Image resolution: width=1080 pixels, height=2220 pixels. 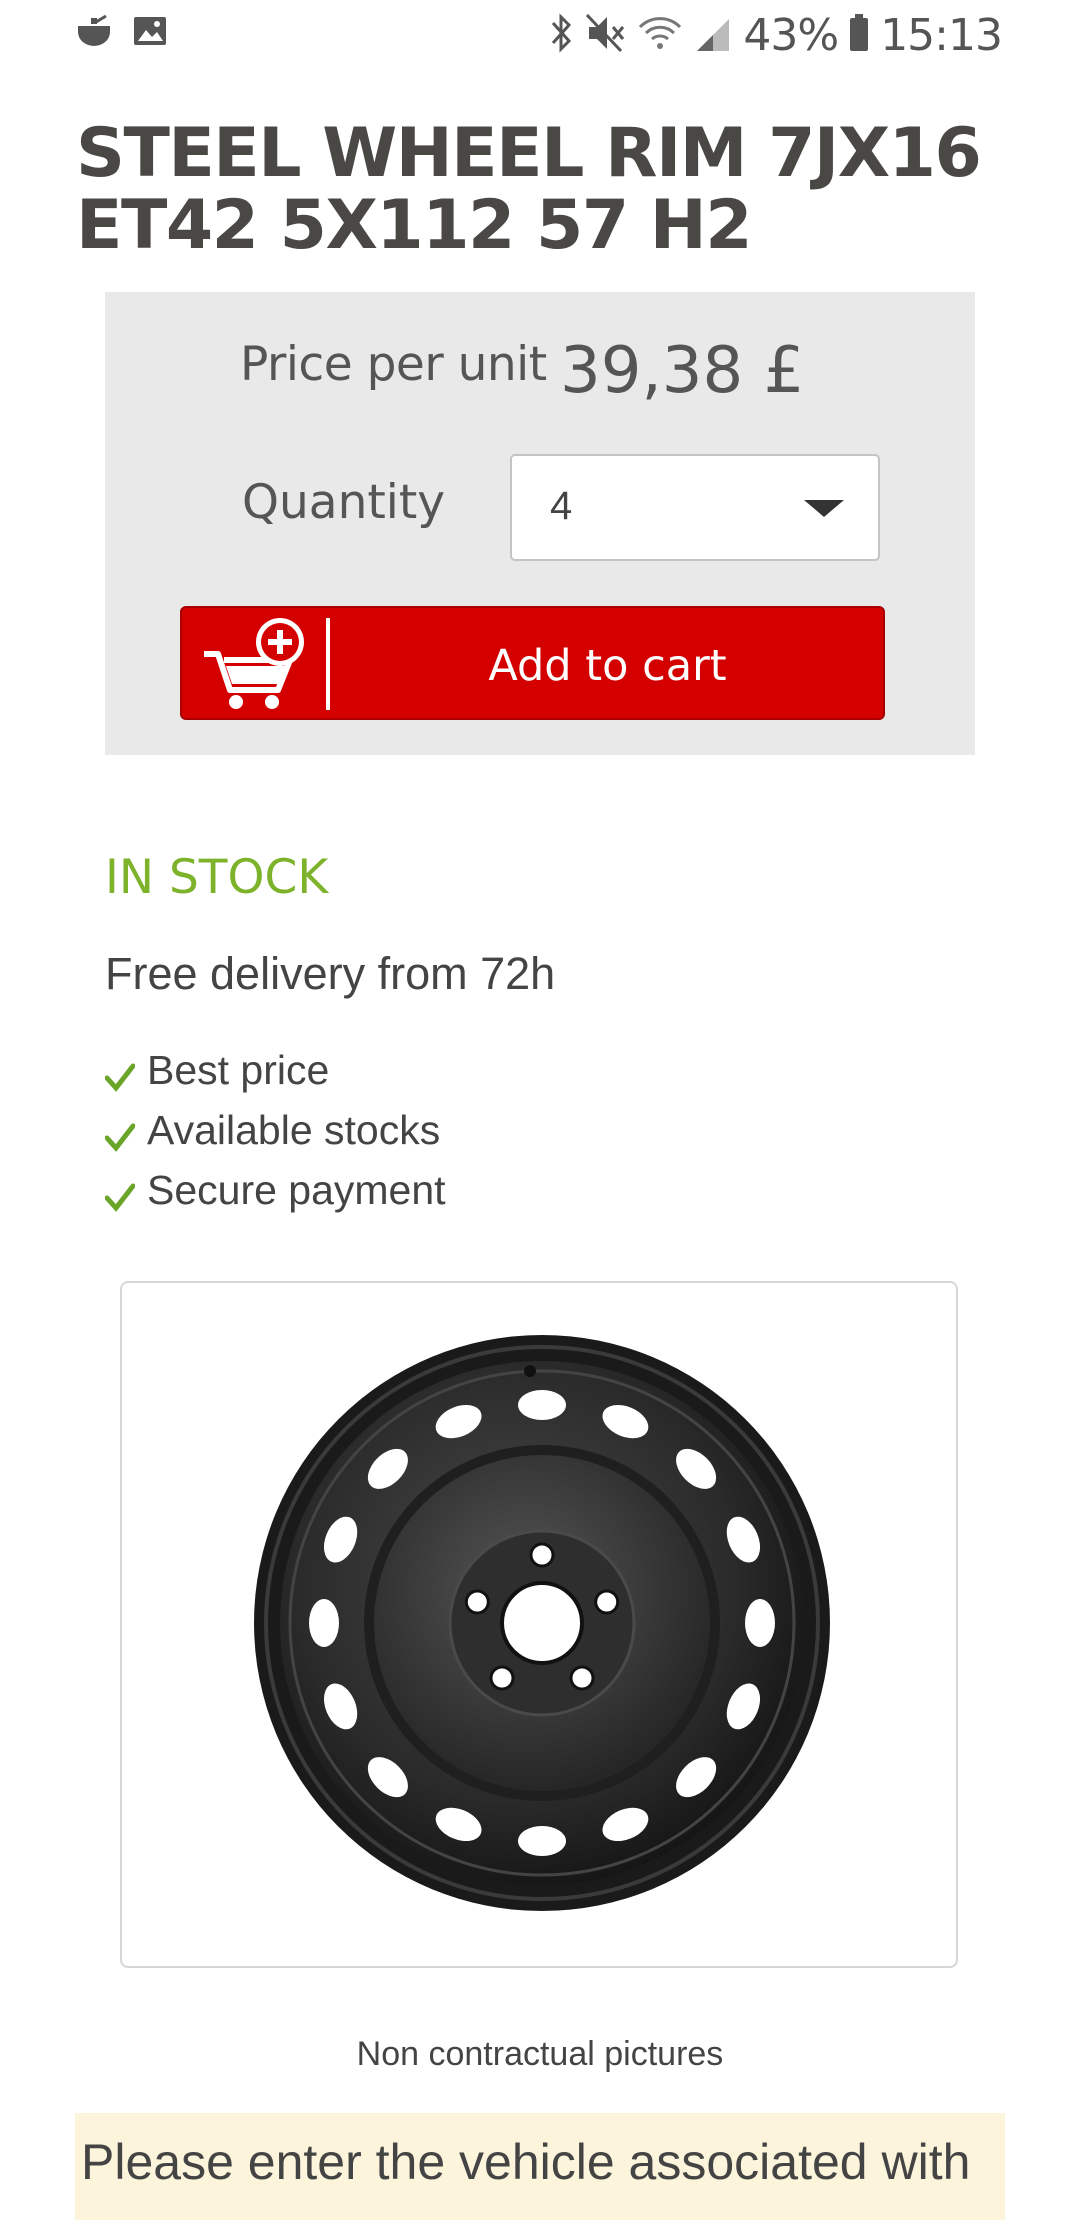 What do you see at coordinates (713, 35) in the screenshot?
I see `signal-icon` at bounding box center [713, 35].